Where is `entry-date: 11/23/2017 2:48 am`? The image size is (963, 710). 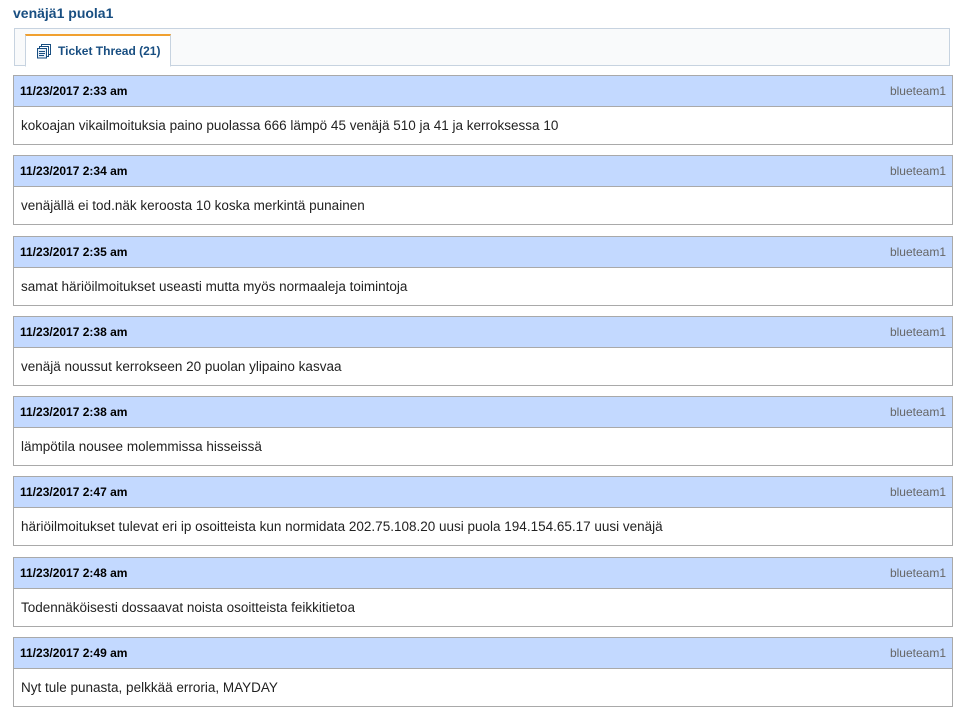
entry-date: 11/23/2017 2:48 am is located at coordinates (74, 572).